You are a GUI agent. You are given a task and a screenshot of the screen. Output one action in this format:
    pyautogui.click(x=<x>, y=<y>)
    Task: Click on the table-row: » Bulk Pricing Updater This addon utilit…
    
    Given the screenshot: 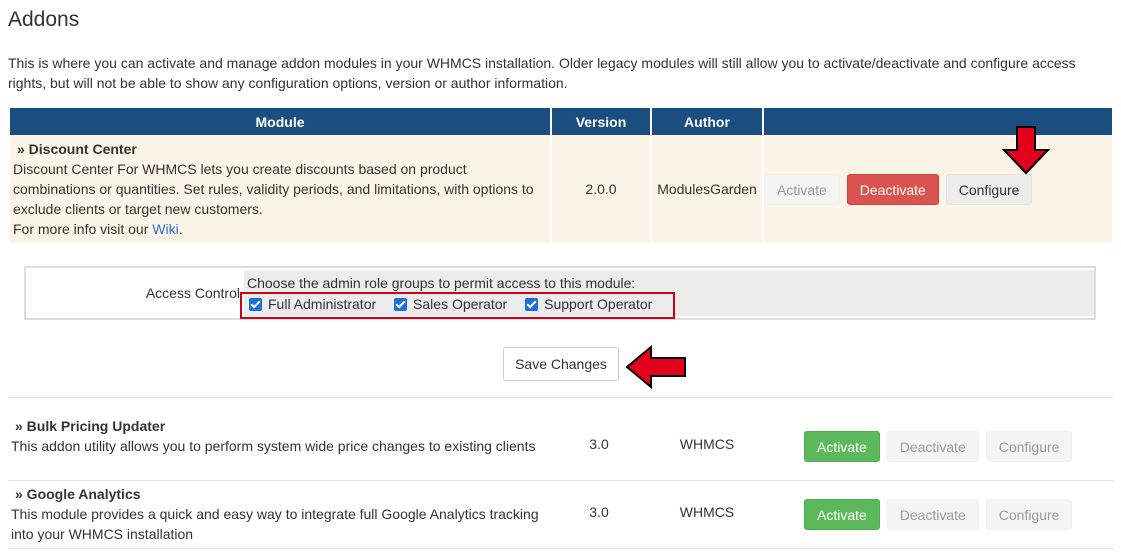 What is the action you would take?
    pyautogui.click(x=561, y=447)
    